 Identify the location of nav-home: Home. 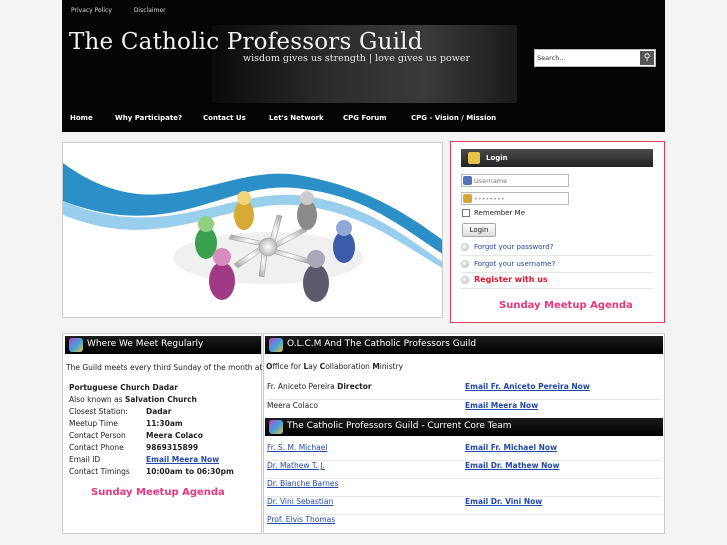
(81, 118).